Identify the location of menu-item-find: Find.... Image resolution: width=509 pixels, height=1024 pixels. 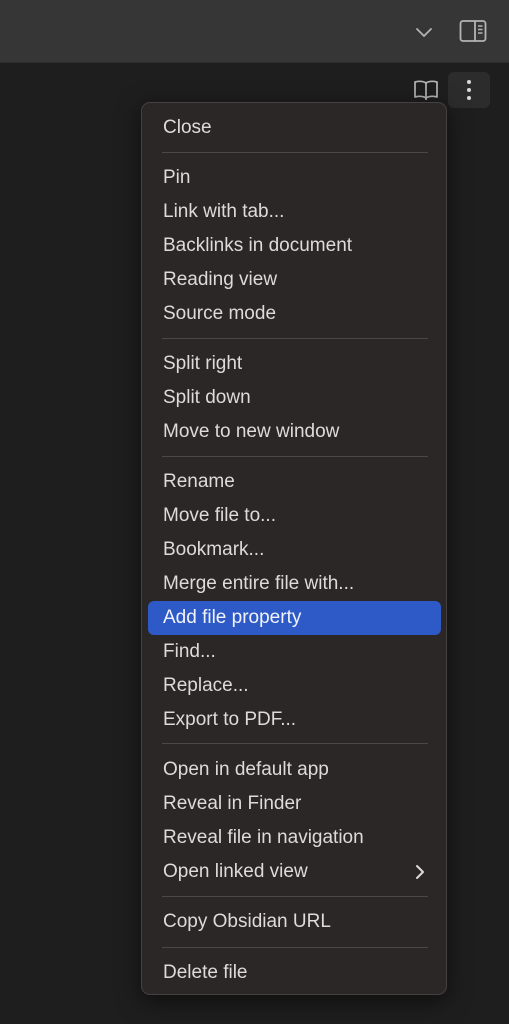
(294, 652).